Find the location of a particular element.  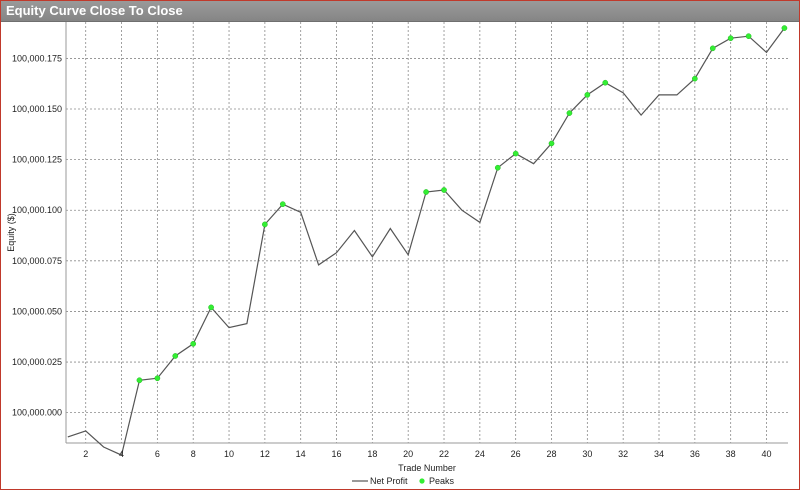

x-tick-label: 38 is located at coordinates (731, 454).